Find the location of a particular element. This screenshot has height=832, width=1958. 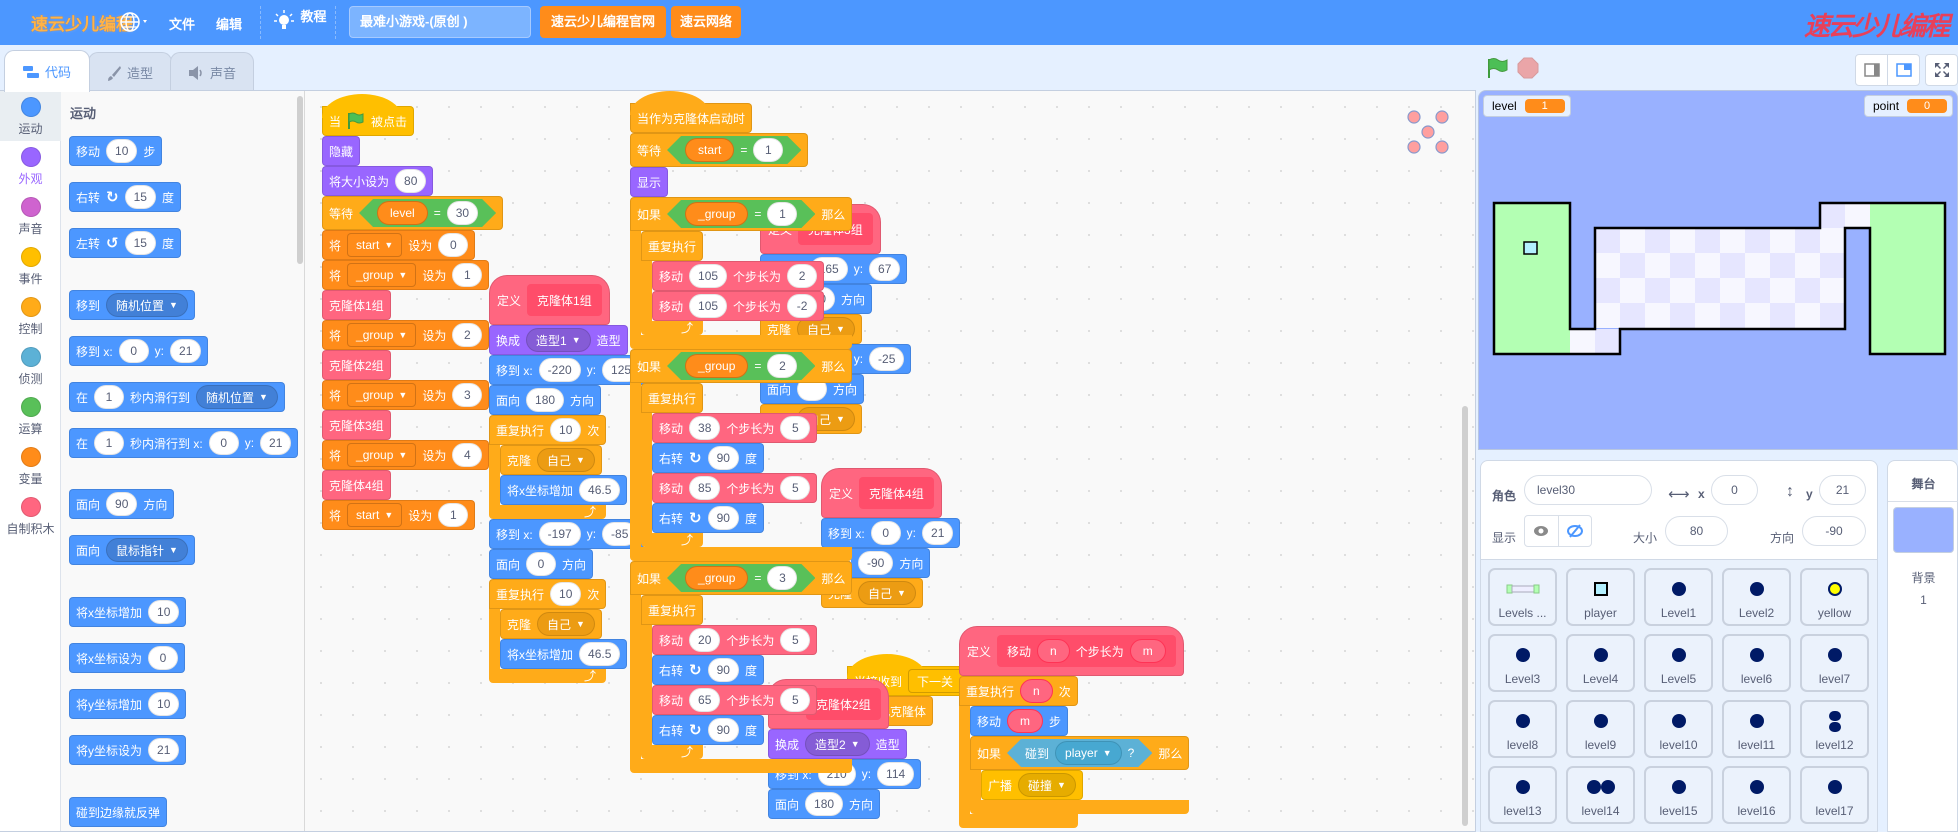

number-input: -25 is located at coordinates (887, 359).